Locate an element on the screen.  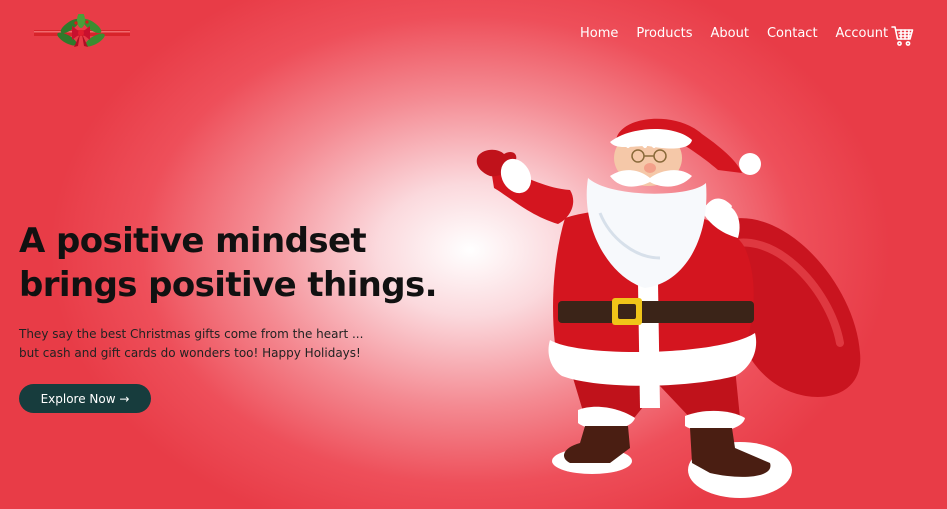
shopping-cart-icon is located at coordinates (903, 36).